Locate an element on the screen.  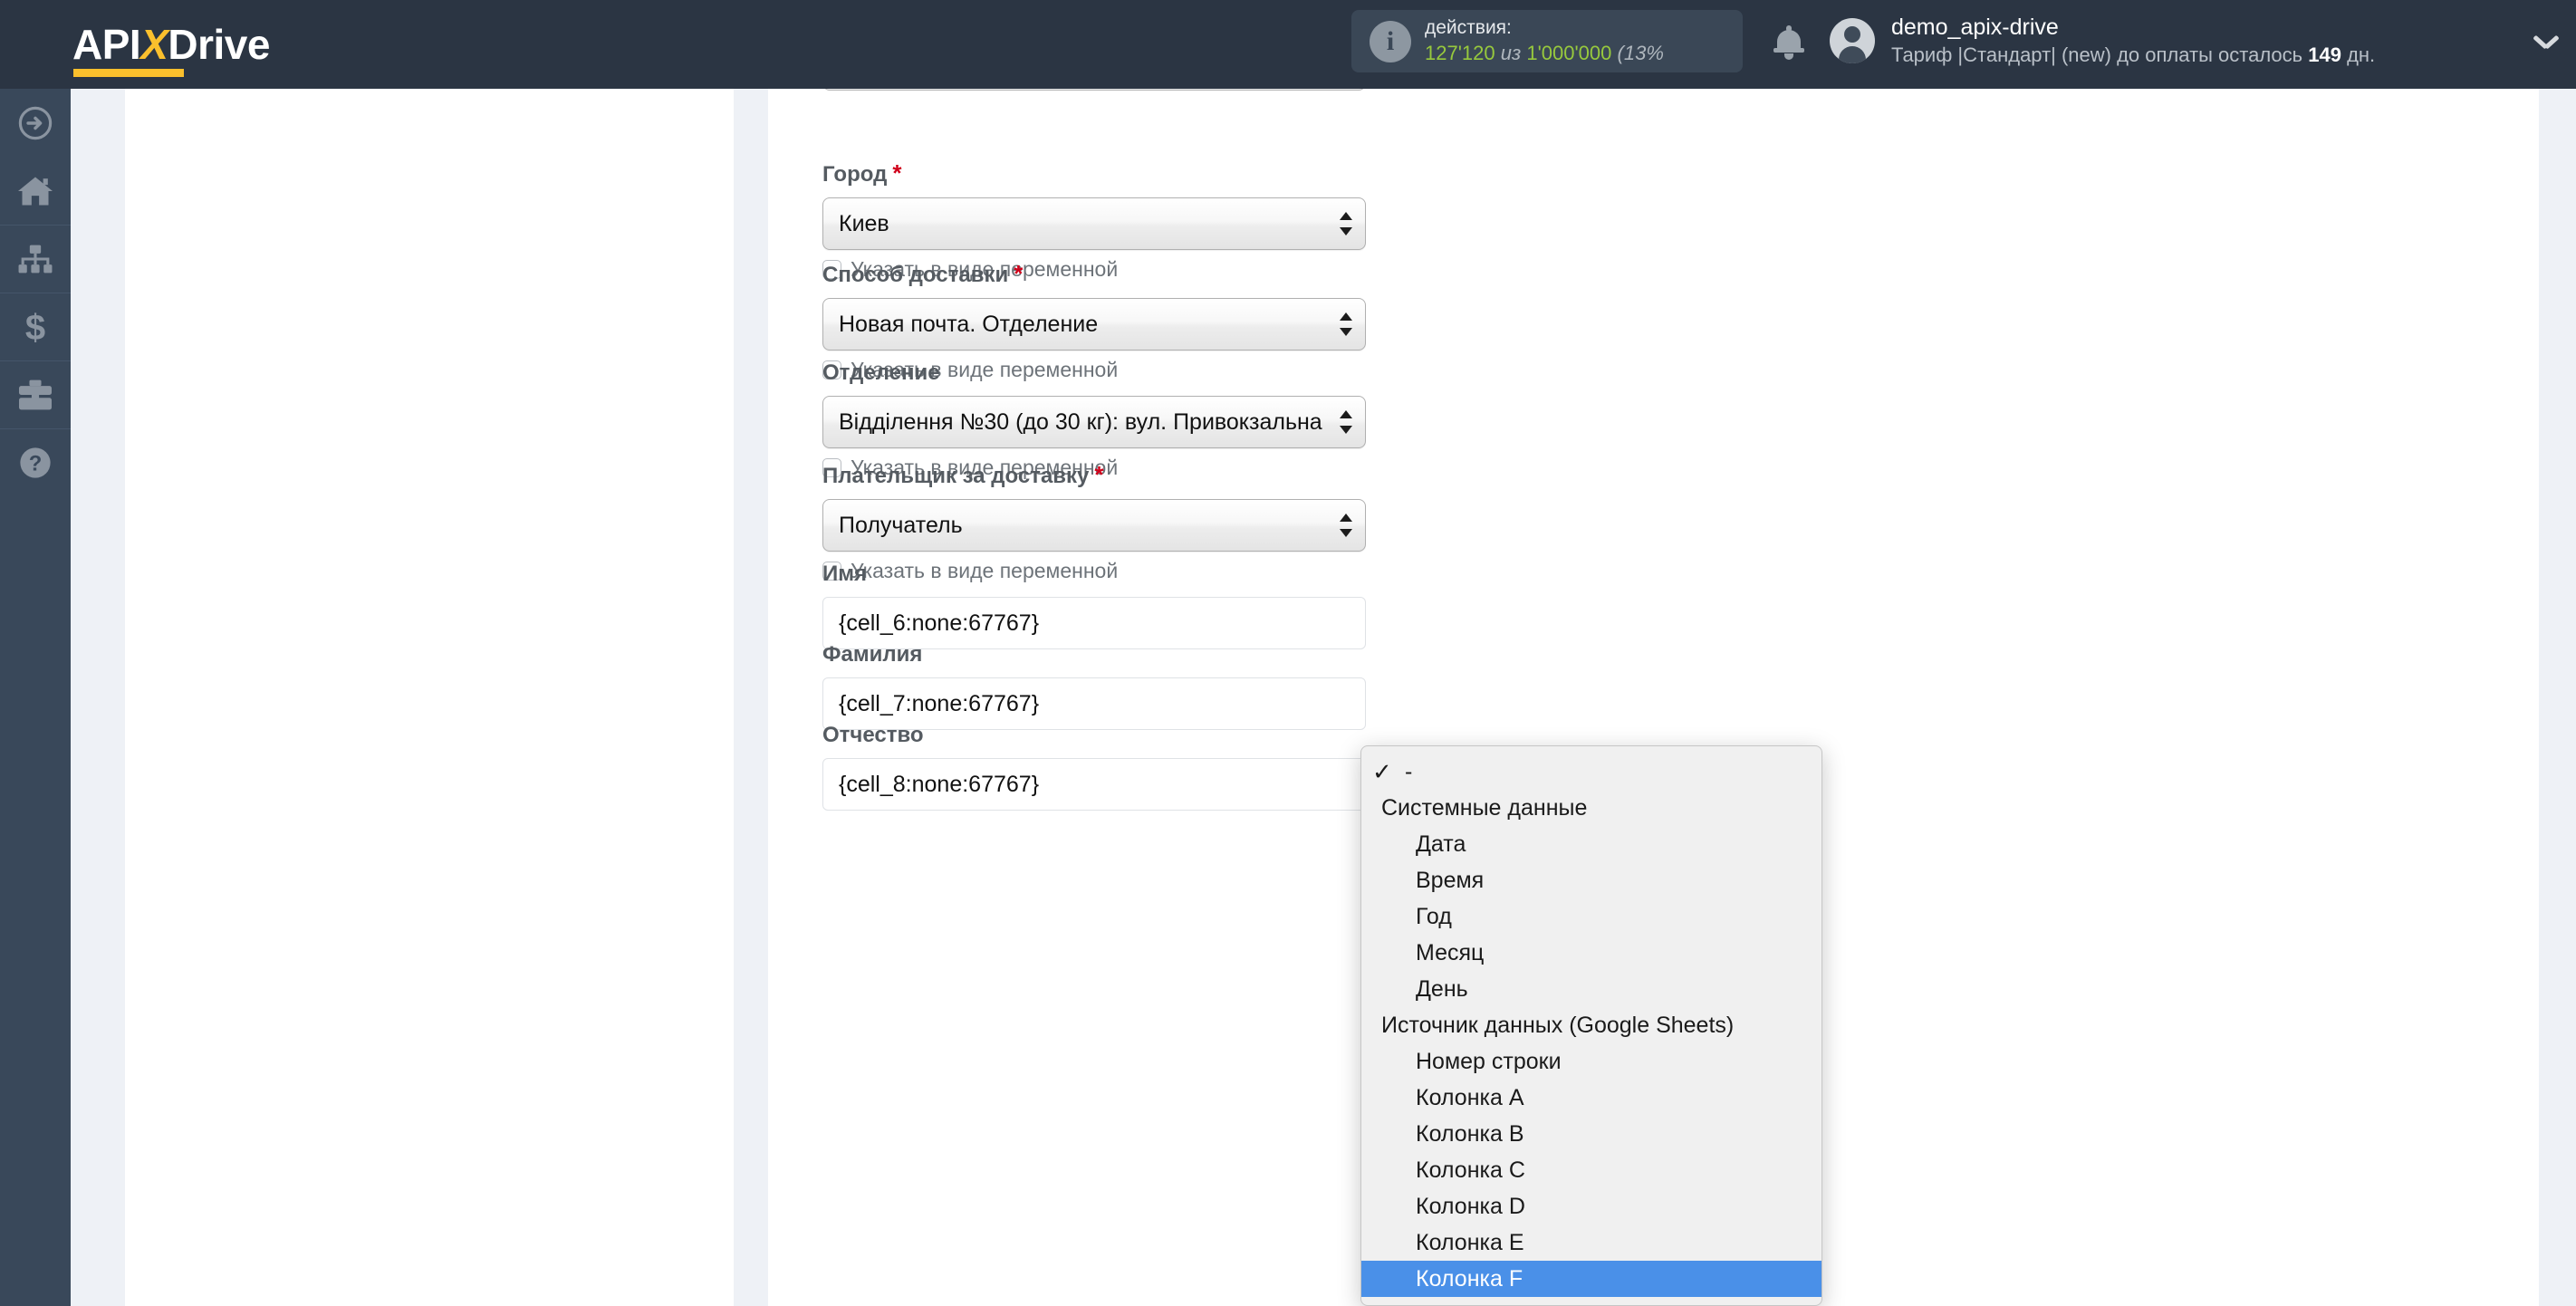
sidebar-item-home is located at coordinates (35, 191).